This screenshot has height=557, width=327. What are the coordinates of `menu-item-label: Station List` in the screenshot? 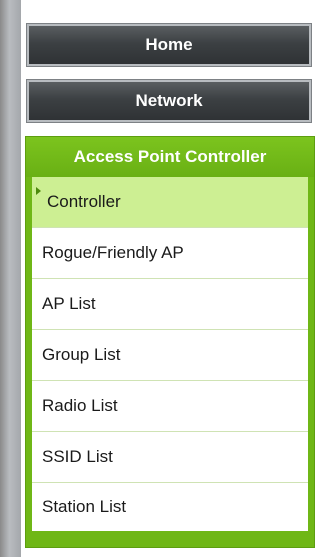 It's located at (84, 506).